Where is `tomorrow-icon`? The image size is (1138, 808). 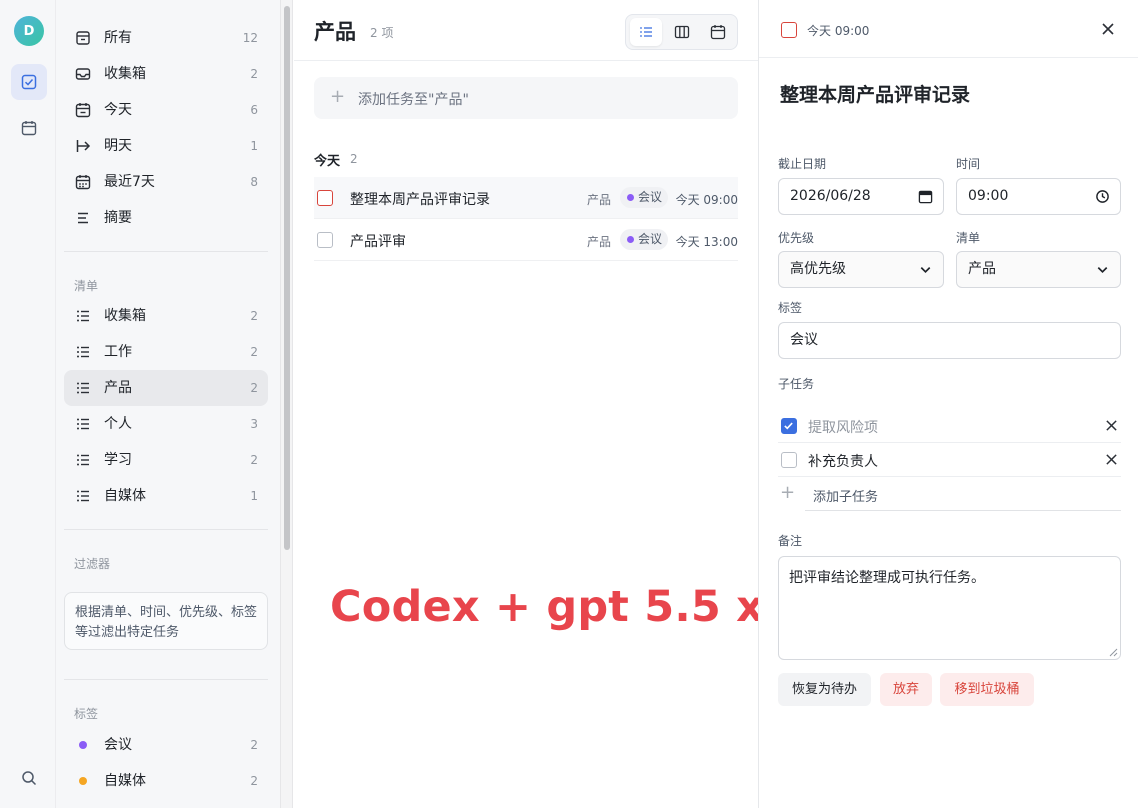
tomorrow-icon is located at coordinates (83, 146).